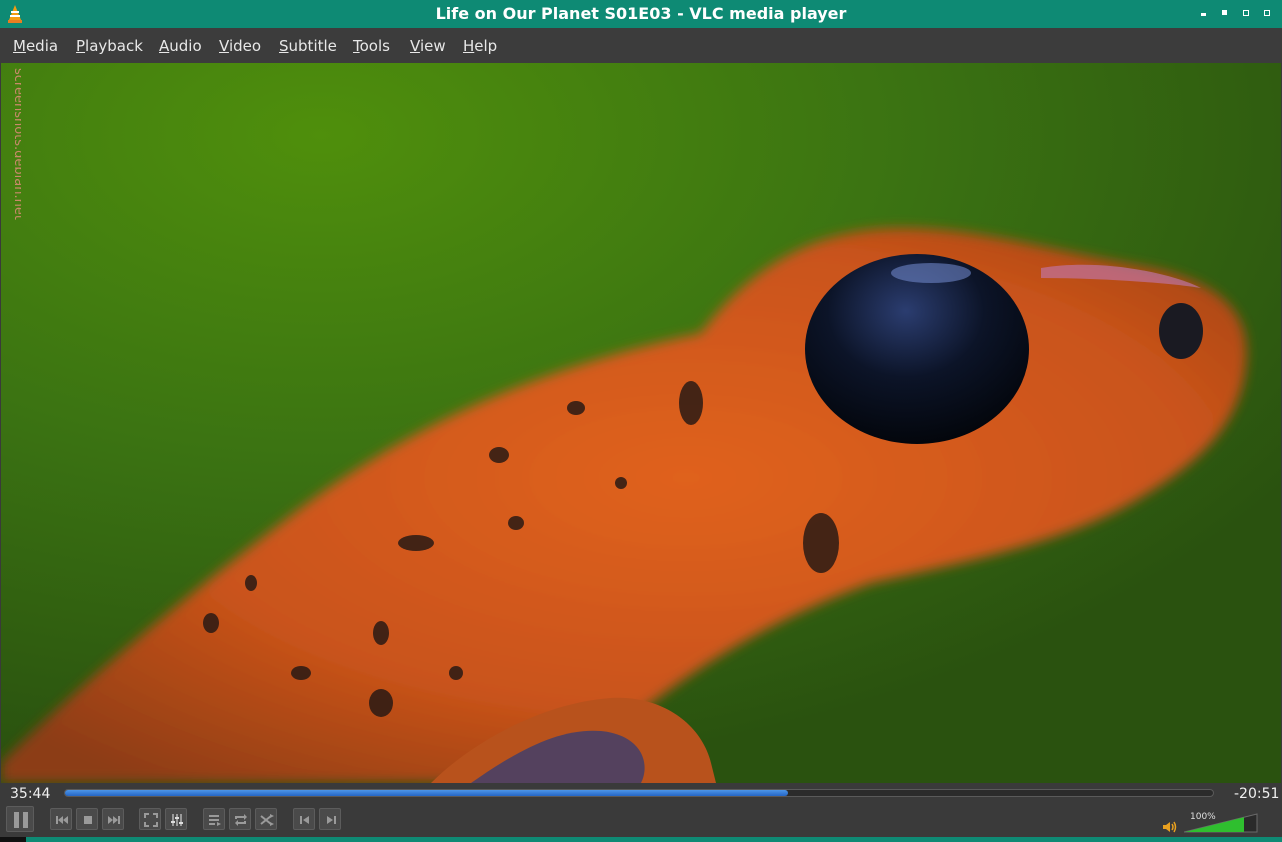 The image size is (1282, 842). Describe the element at coordinates (641, 812) in the screenshot. I see `controls-panel: 35:44 -20:51 100%` at that location.